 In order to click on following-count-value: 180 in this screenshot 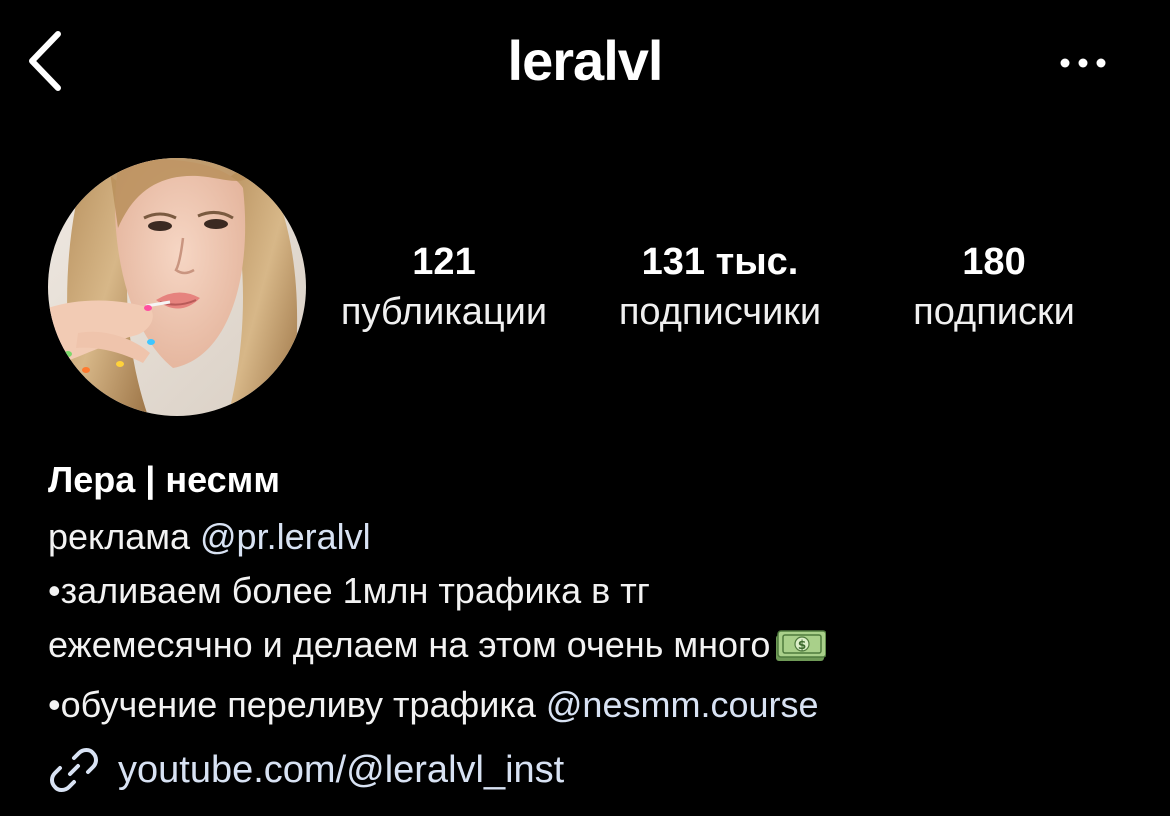, I will do `click(994, 262)`.